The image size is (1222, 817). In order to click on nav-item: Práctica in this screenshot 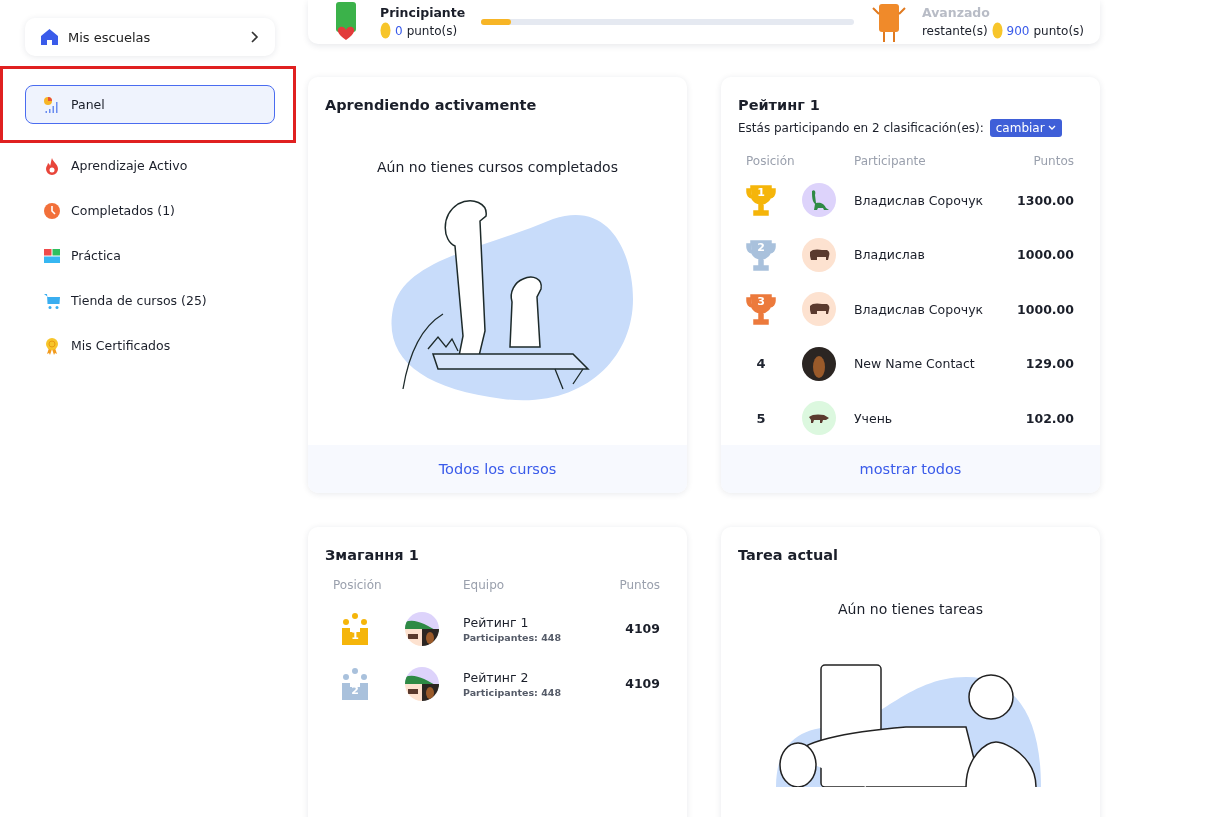, I will do `click(150, 255)`.